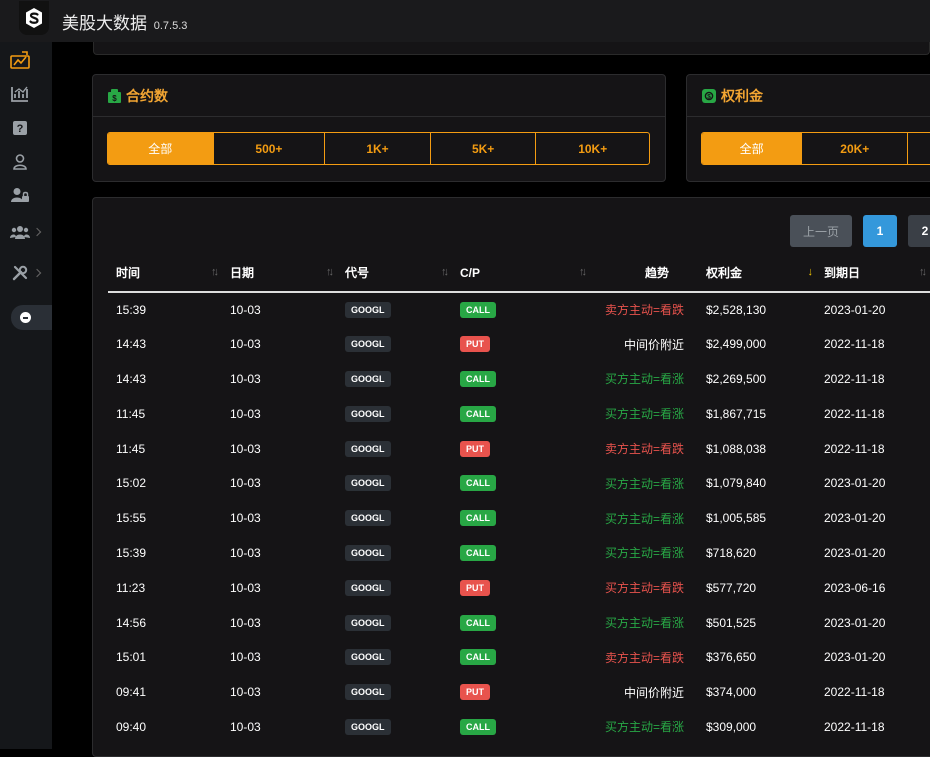  I want to click on cell-time: 14:43, so click(131, 344).